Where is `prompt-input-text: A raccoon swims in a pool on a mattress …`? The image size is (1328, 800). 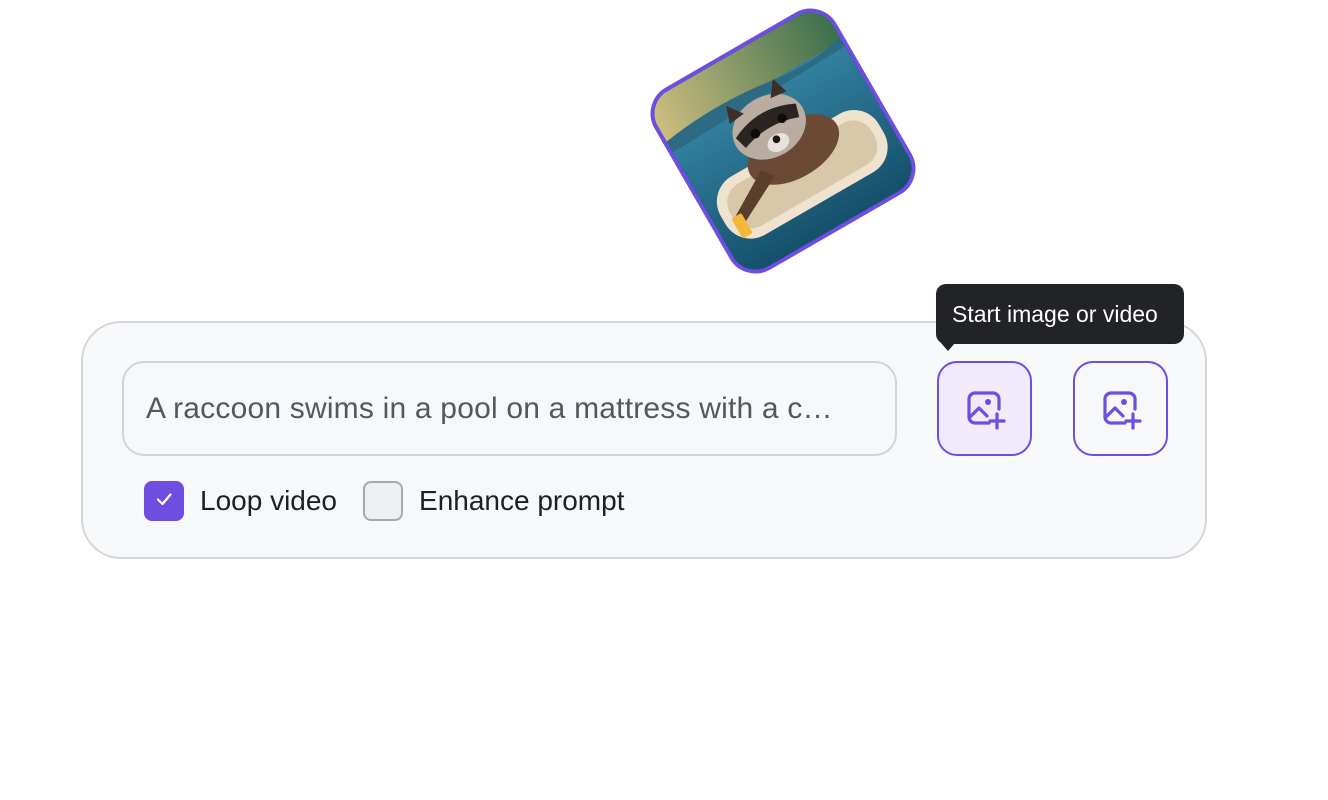 prompt-input-text: A raccoon swims in a pool on a mattress … is located at coordinates (489, 408).